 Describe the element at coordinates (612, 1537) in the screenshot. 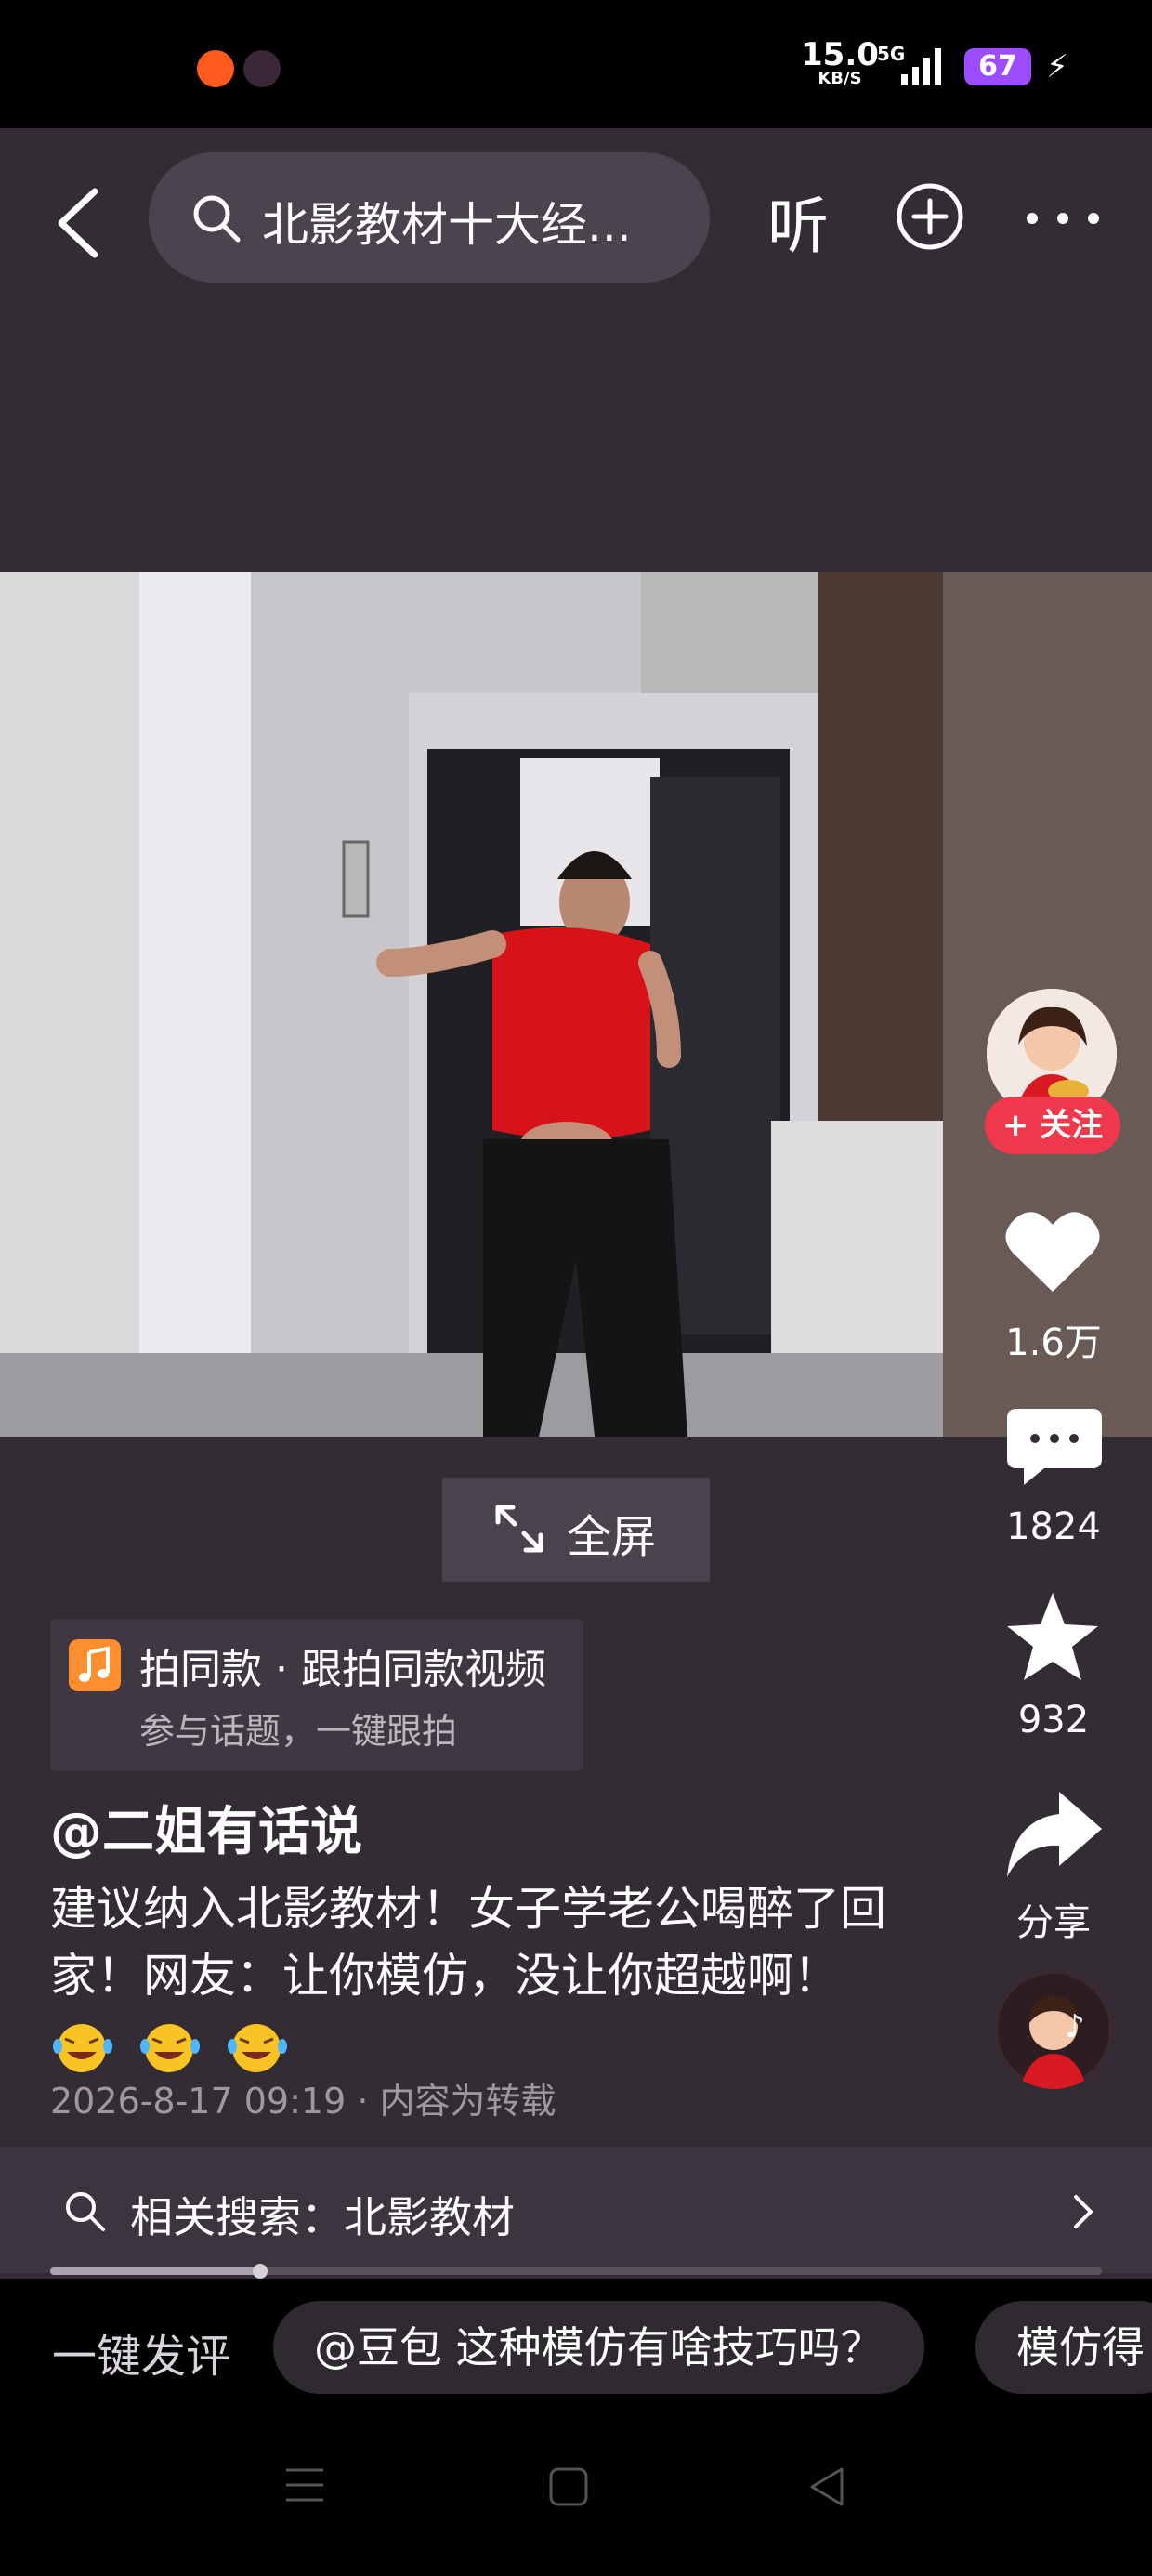

I see `fullscreen-label: 全屏` at that location.